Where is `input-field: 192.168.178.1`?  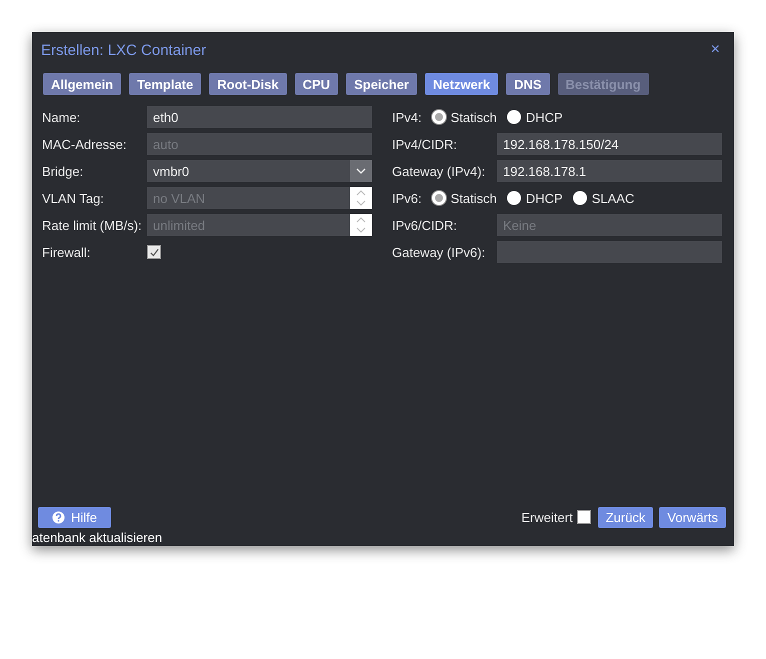
input-field: 192.168.178.1 is located at coordinates (609, 171).